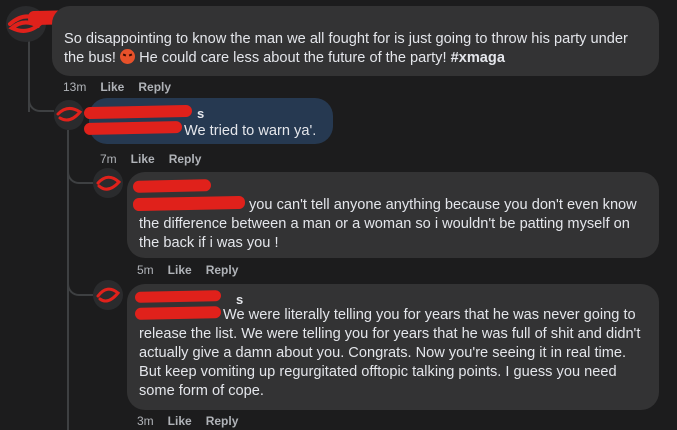 This screenshot has width=677, height=430. I want to click on comment-4-timestamp: 3m, so click(145, 421).